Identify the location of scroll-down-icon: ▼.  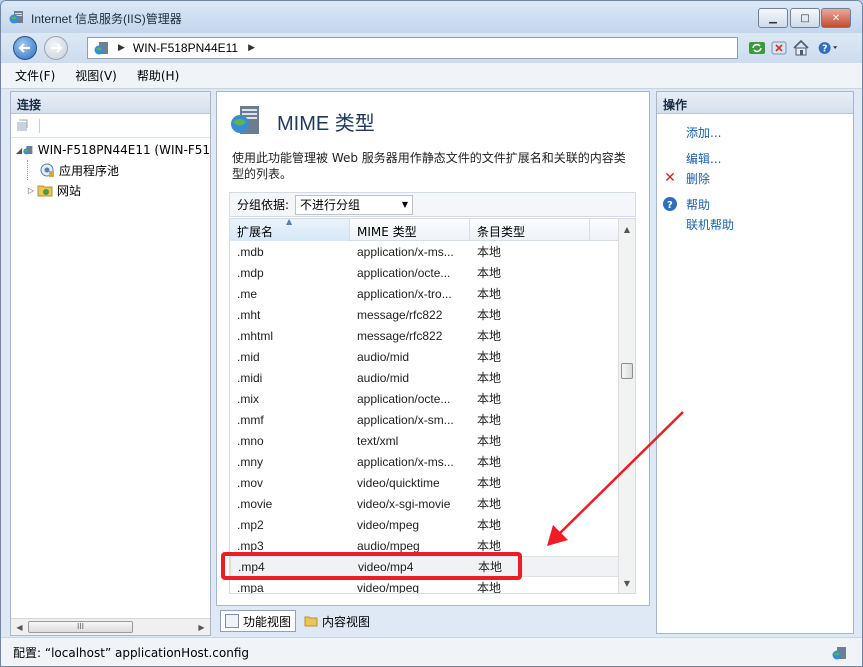
(627, 583).